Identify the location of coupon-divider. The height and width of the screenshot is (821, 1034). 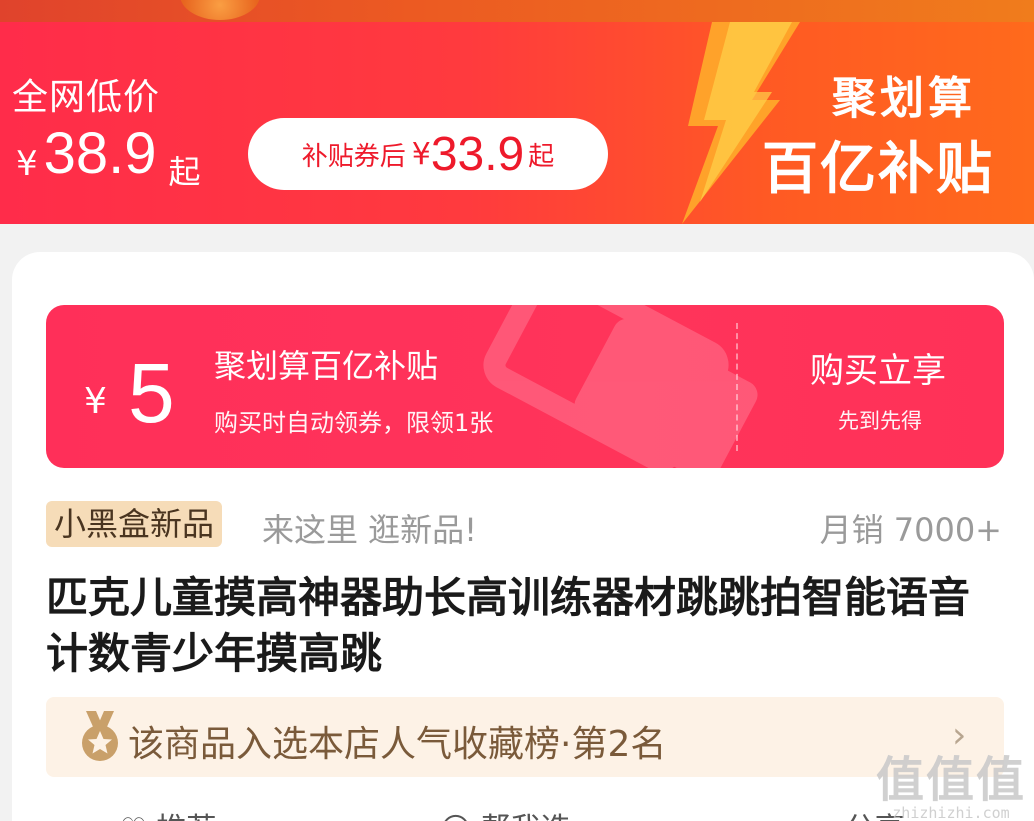
(737, 387).